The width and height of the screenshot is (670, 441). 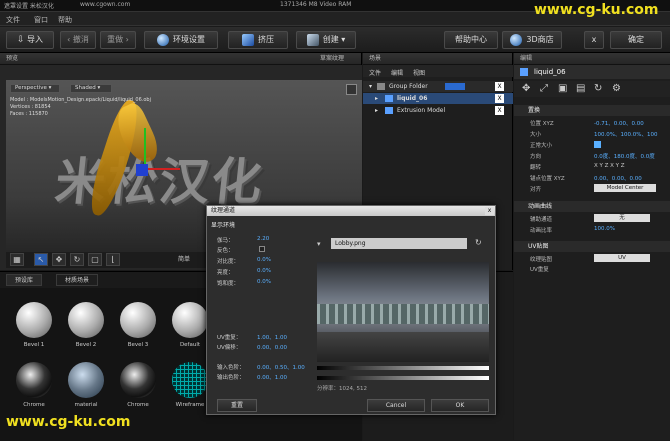 I want to click on flip-checkboxes: X Y Z X Y Z, so click(x=609, y=166).